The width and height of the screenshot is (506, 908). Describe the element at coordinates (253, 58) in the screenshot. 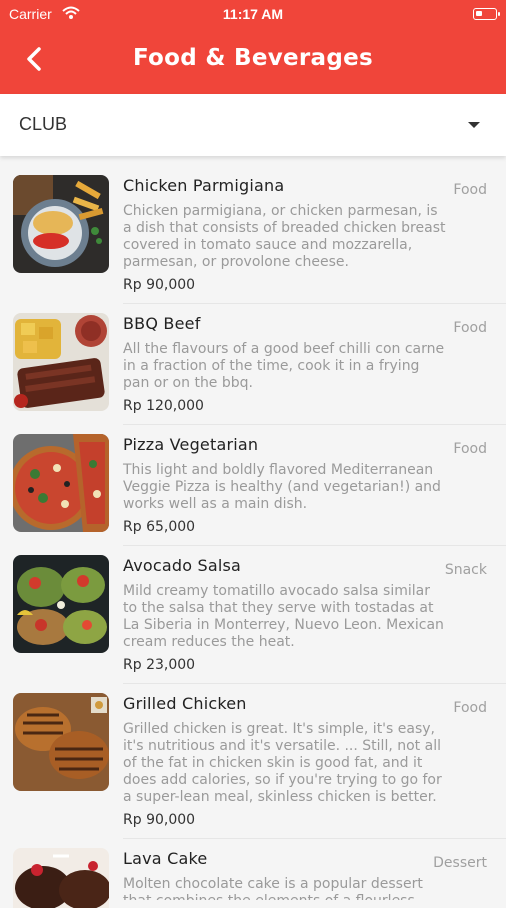

I see `page-title: Food & Beverages` at that location.